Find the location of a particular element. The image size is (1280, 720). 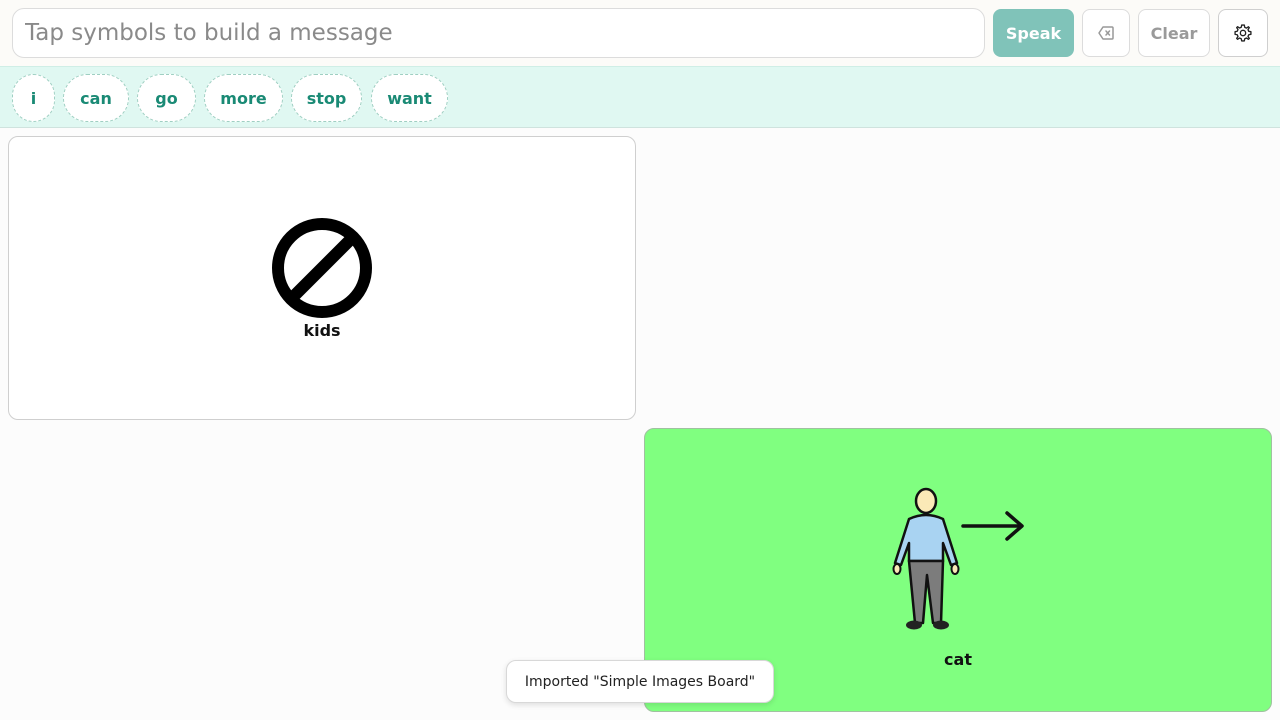

clear-button: Clear is located at coordinates (1174, 33).